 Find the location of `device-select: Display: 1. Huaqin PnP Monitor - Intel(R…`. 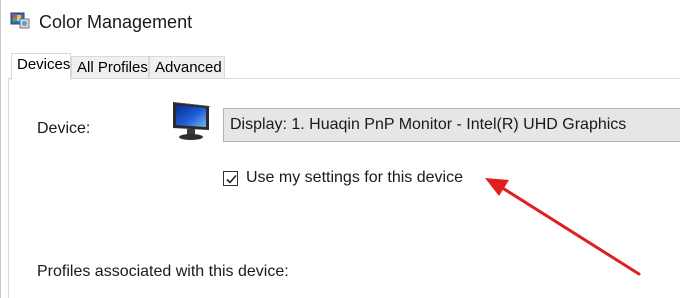

device-select: Display: 1. Huaqin PnP Monitor - Intel(R… is located at coordinates (451, 125).